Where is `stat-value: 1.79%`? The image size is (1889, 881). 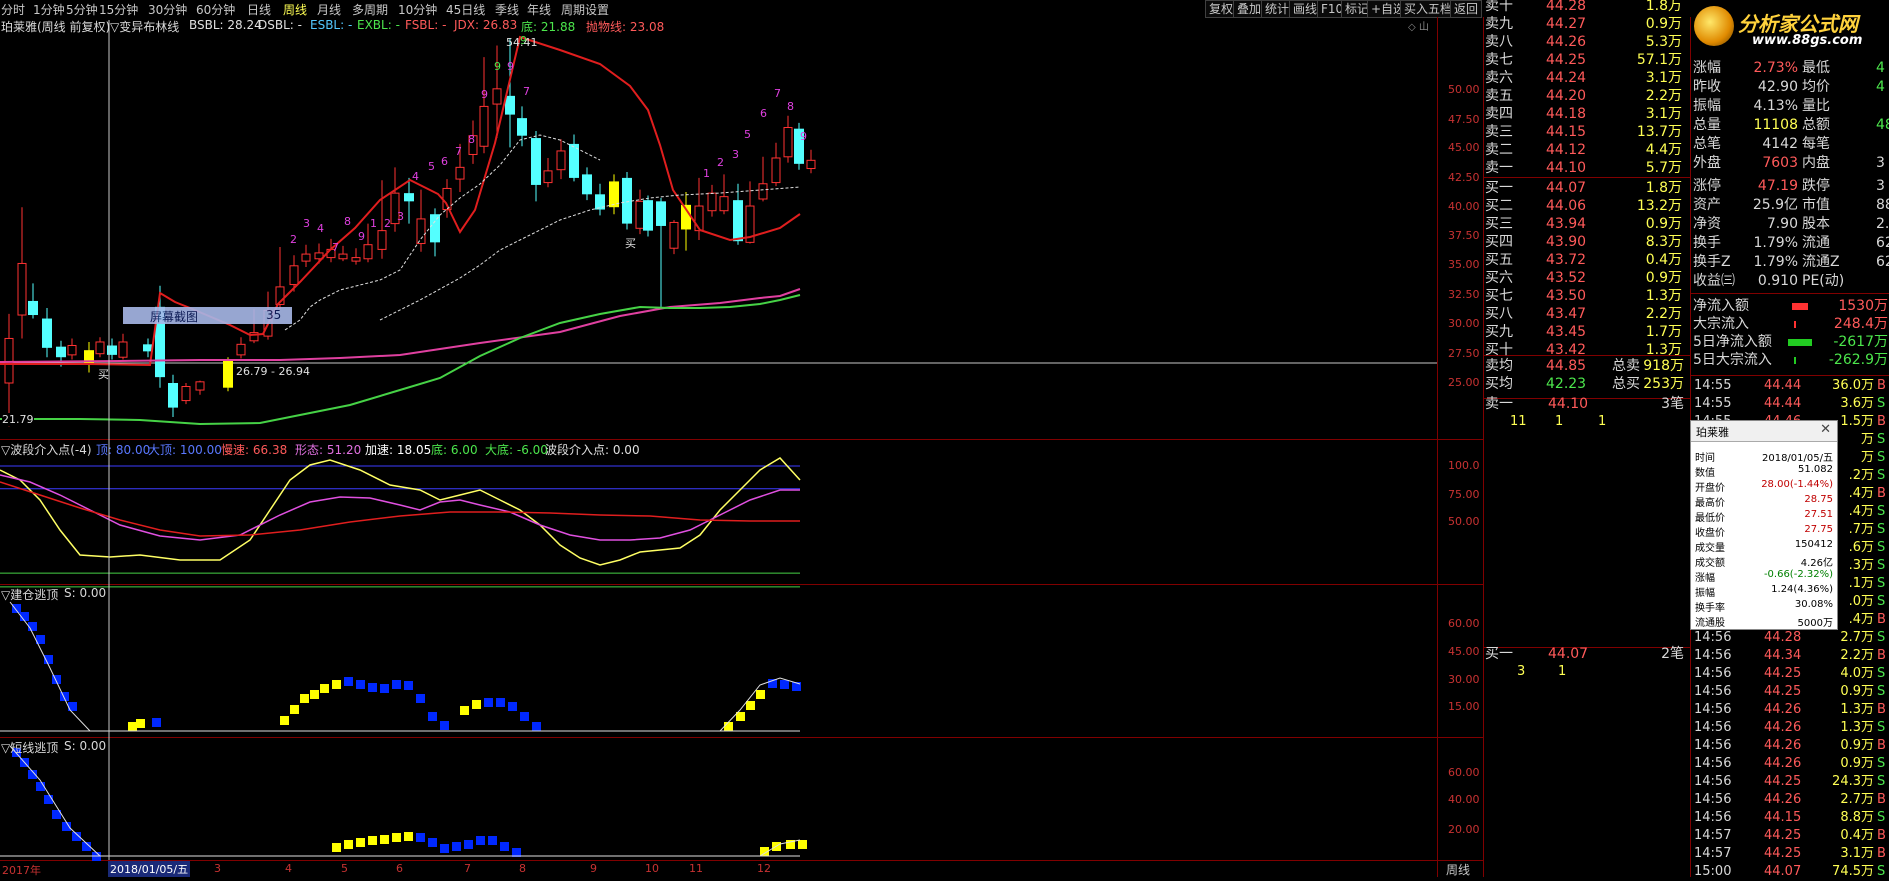
stat-value: 1.79% is located at coordinates (1775, 262).